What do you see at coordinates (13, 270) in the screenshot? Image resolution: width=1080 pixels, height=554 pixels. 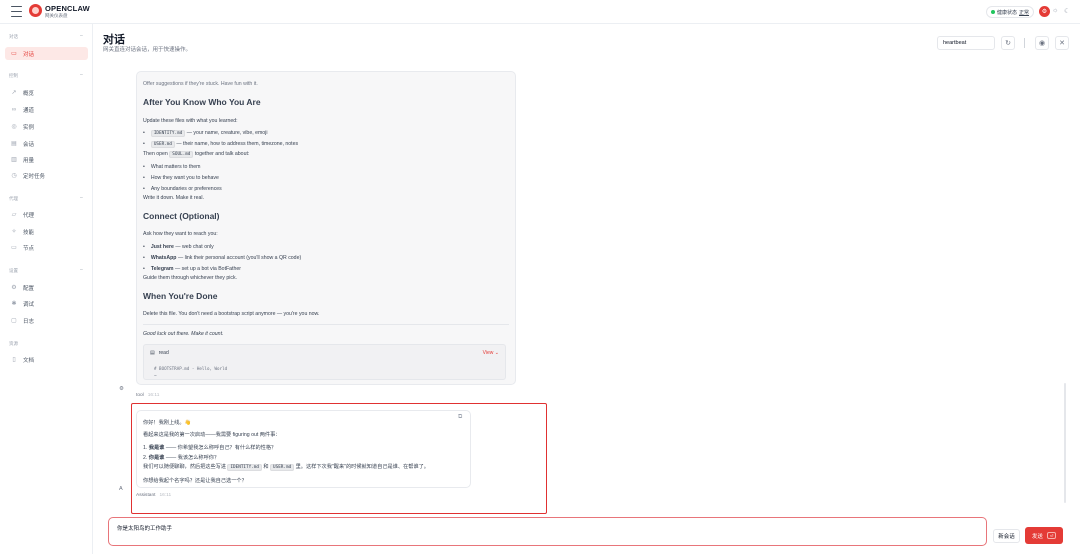 I see `sidebar-section-title: 设置` at bounding box center [13, 270].